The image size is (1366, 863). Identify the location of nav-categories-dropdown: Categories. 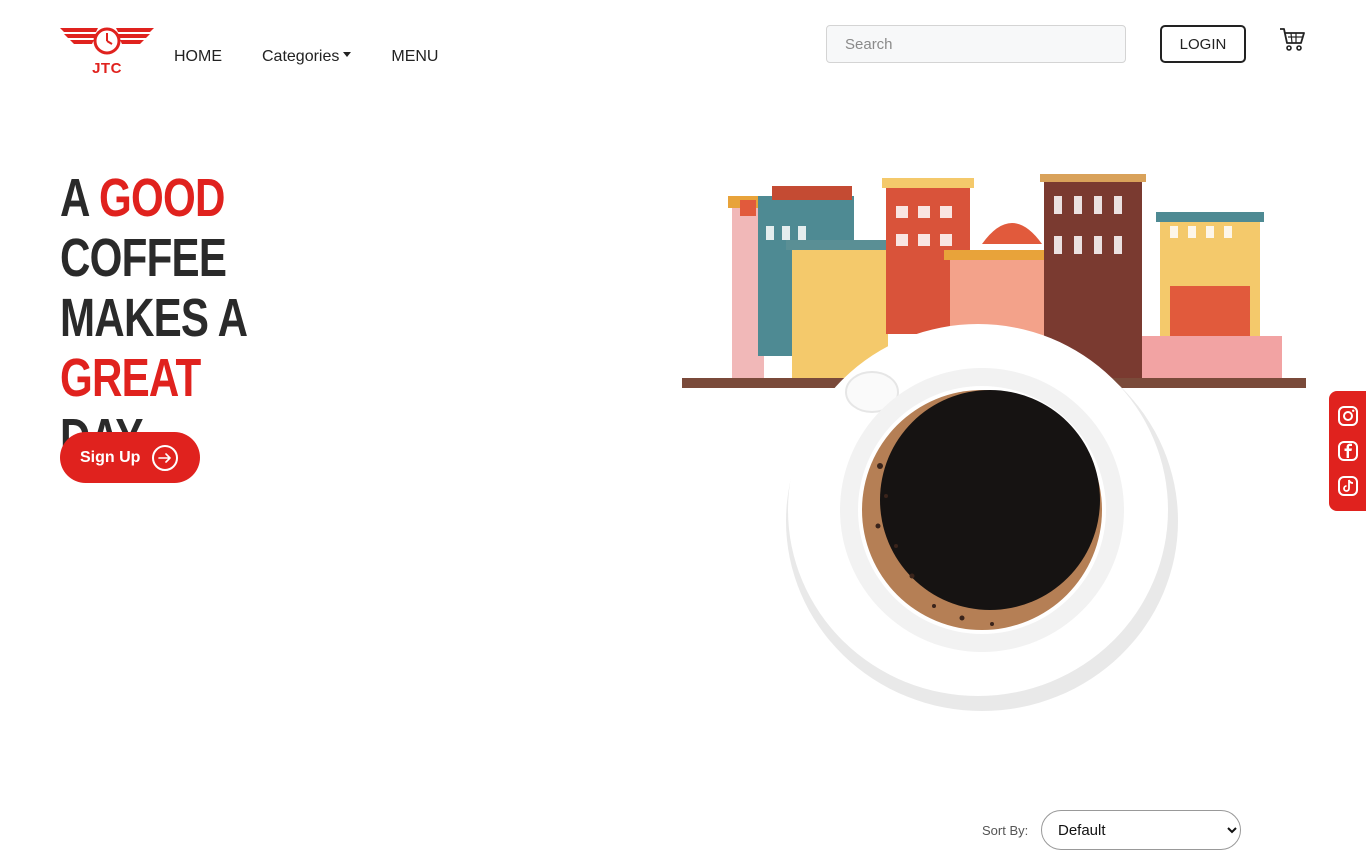
(307, 57).